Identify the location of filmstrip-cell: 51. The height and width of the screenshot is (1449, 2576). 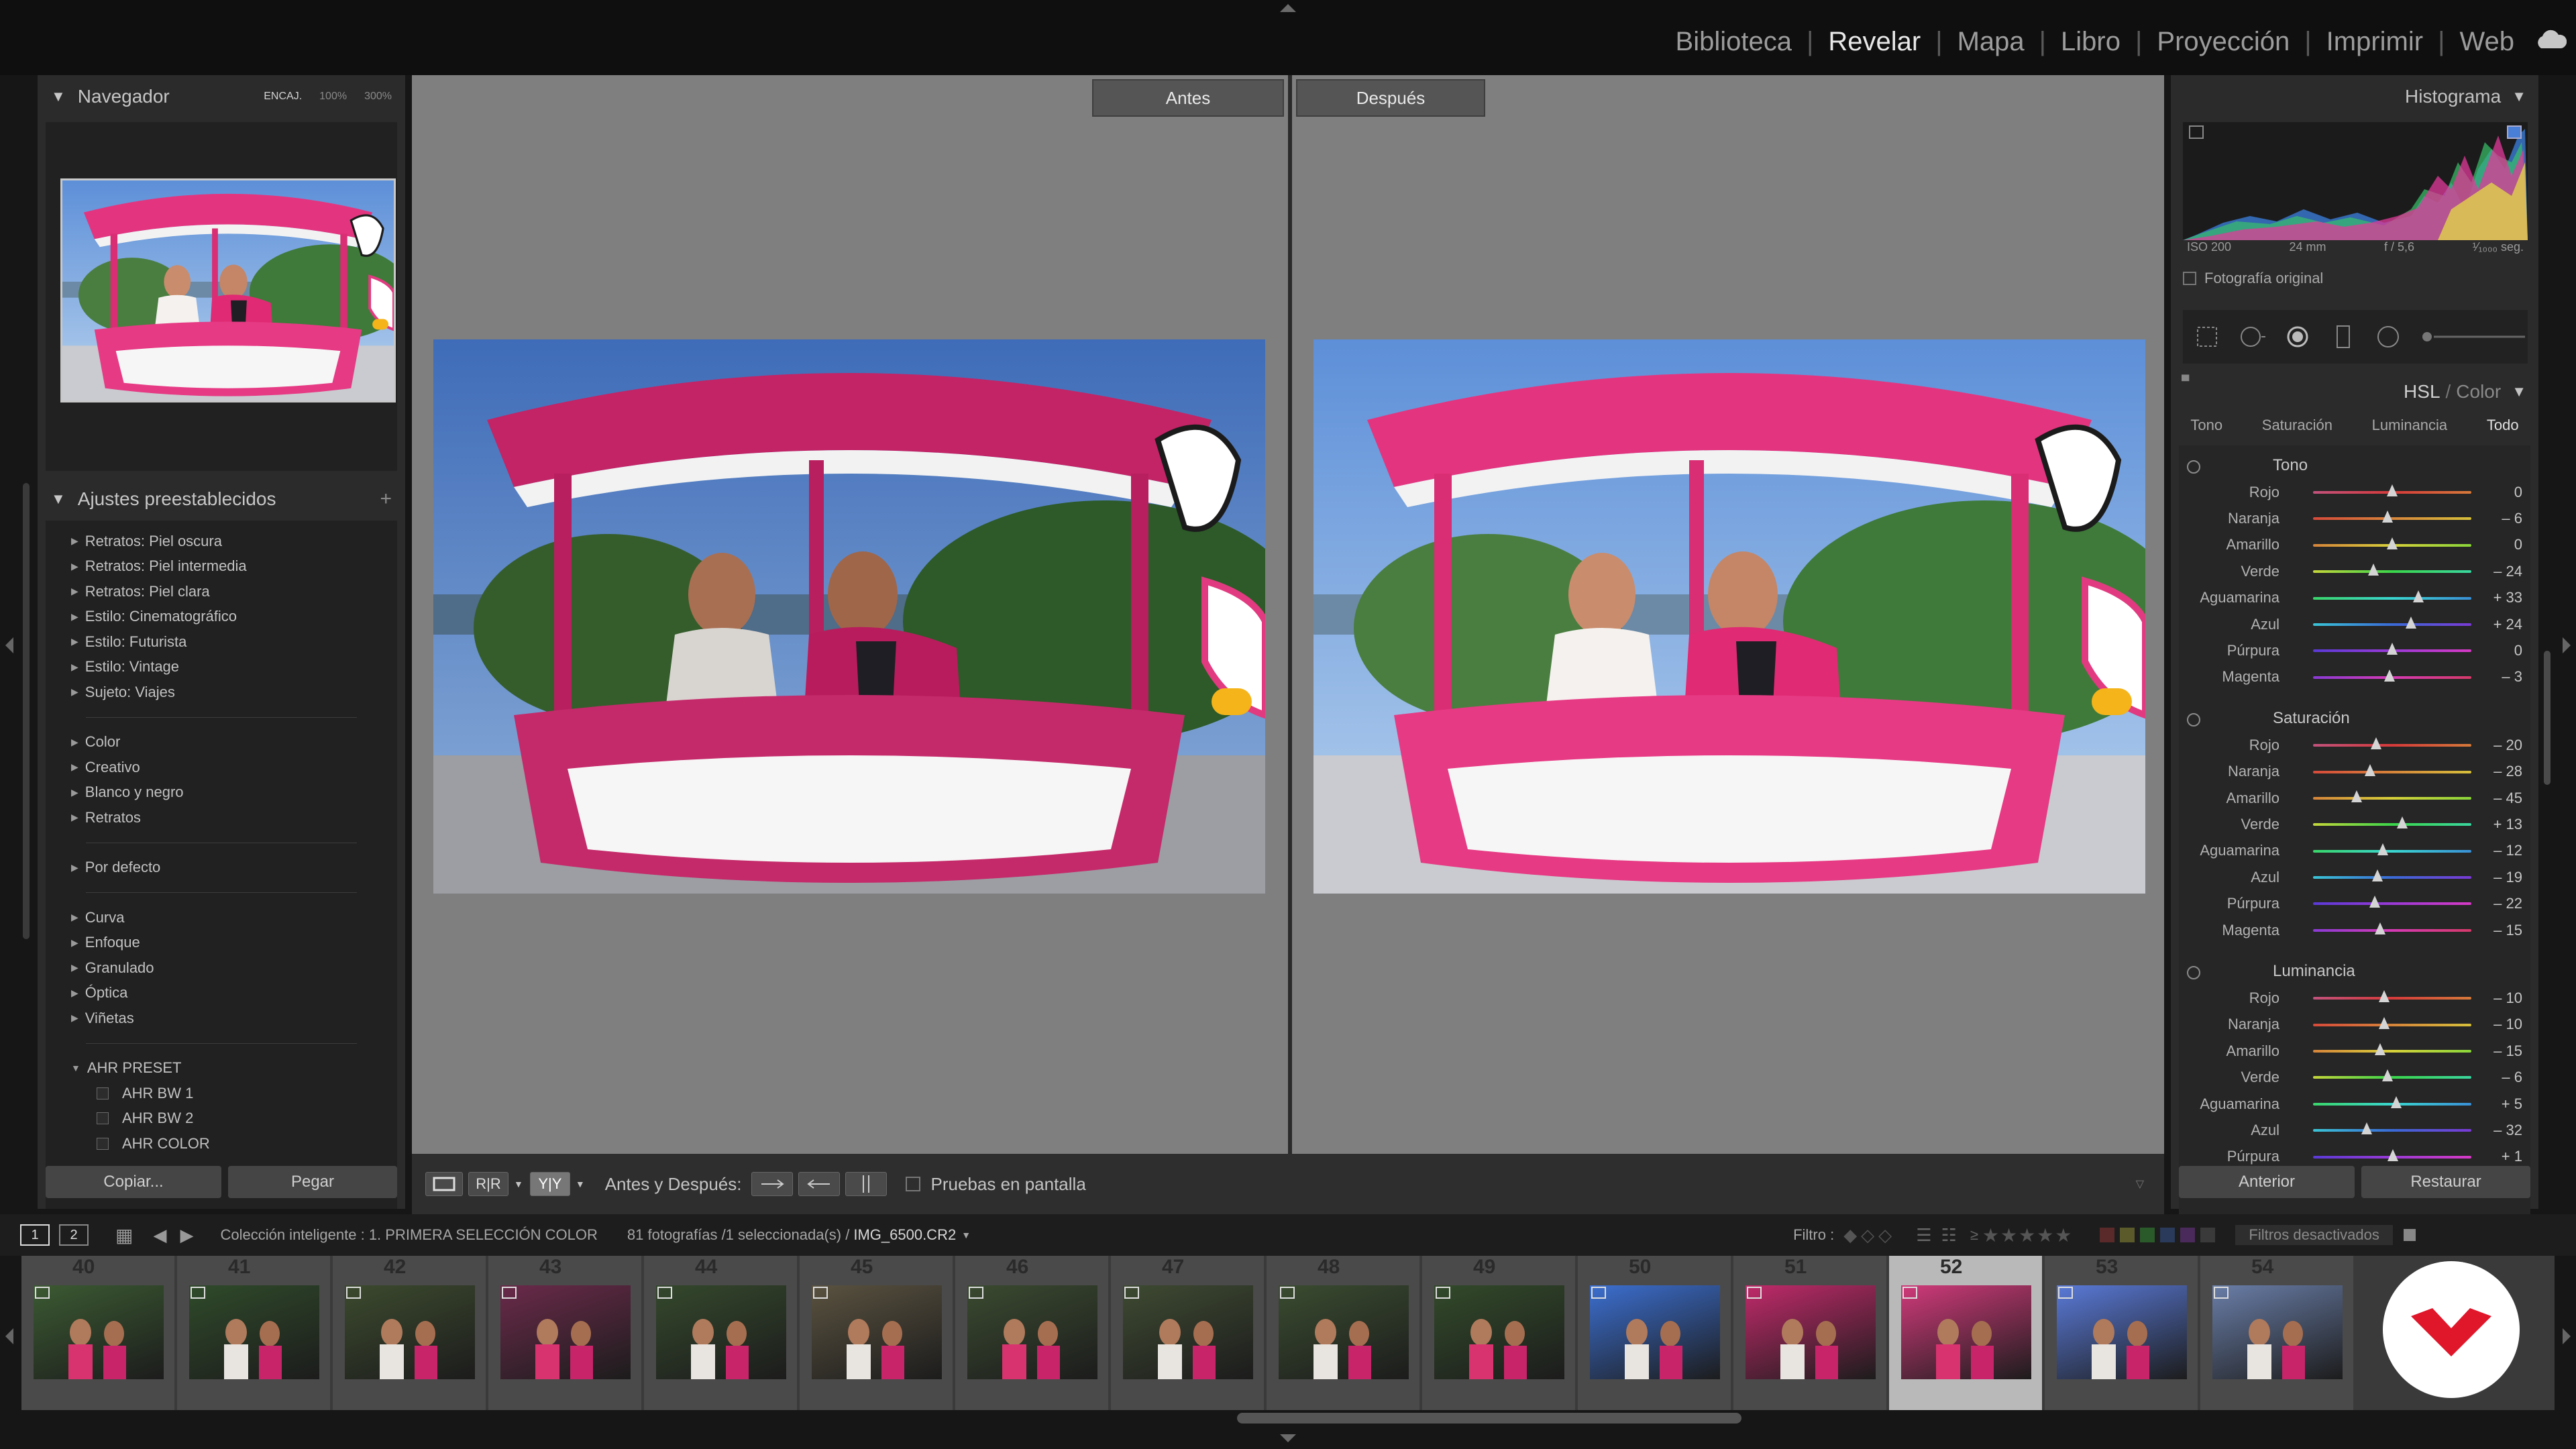
(1810, 1333).